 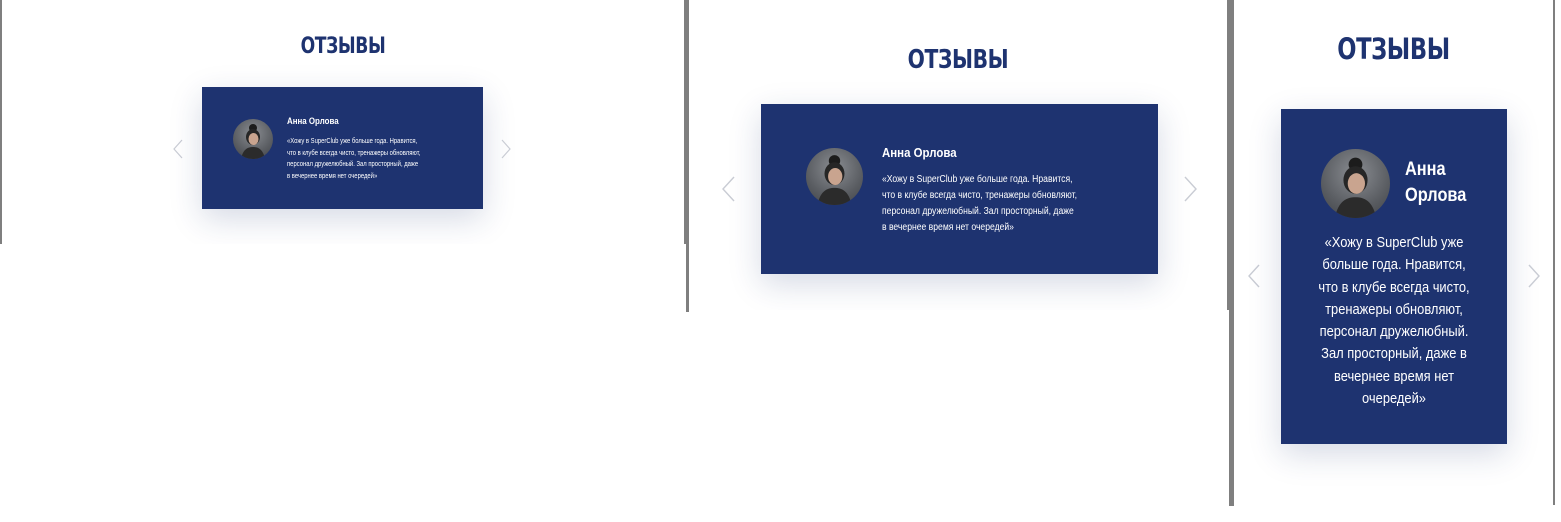 I want to click on quote-line: что в клубе всегда чисто,, so click(x=1394, y=287).